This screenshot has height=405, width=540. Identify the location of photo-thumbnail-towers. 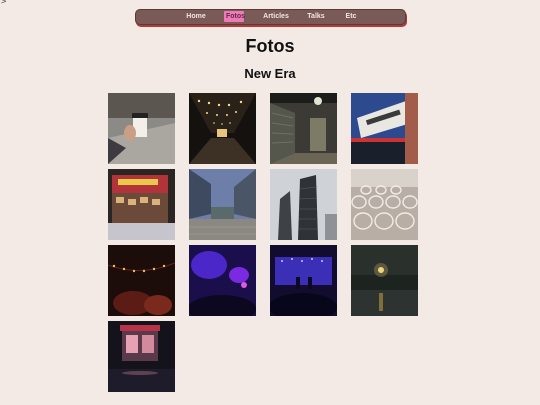
(303, 204).